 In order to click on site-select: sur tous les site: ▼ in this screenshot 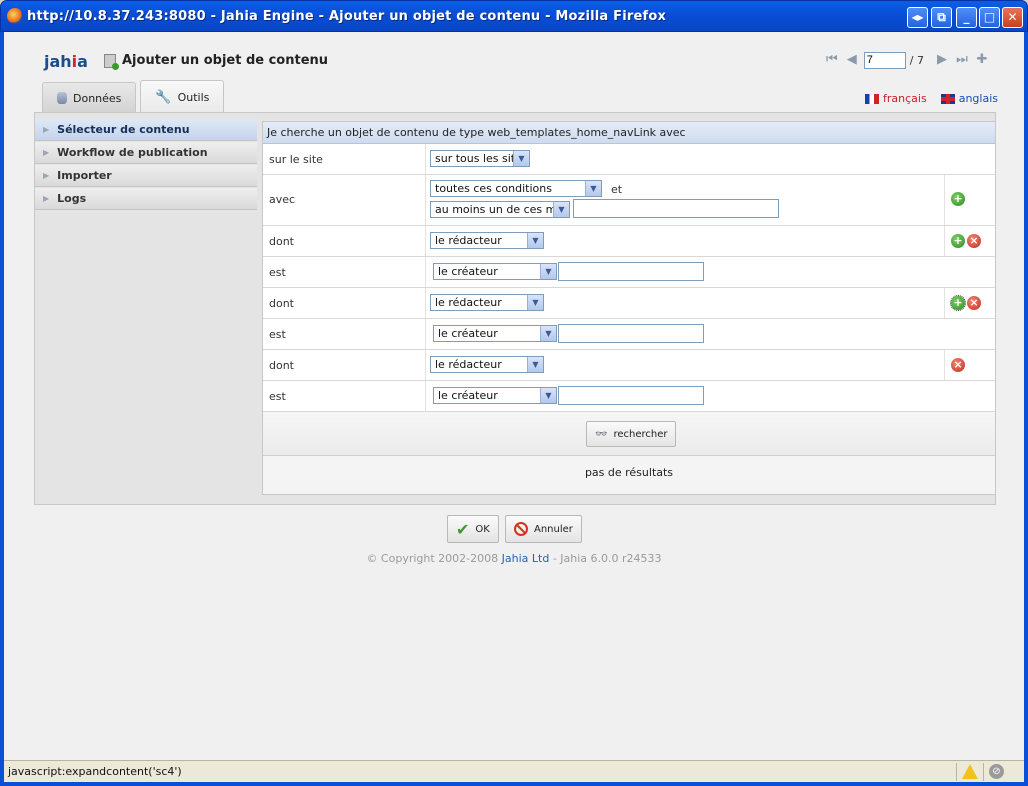, I will do `click(480, 158)`.